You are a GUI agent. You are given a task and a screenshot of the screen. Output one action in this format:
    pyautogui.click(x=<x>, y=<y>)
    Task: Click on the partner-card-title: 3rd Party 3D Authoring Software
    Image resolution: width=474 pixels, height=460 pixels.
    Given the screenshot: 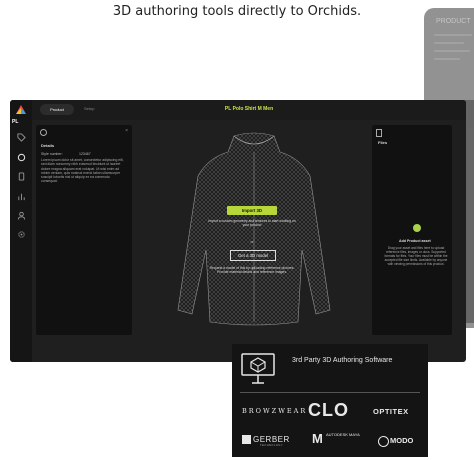 What is the action you would take?
    pyautogui.click(x=342, y=360)
    